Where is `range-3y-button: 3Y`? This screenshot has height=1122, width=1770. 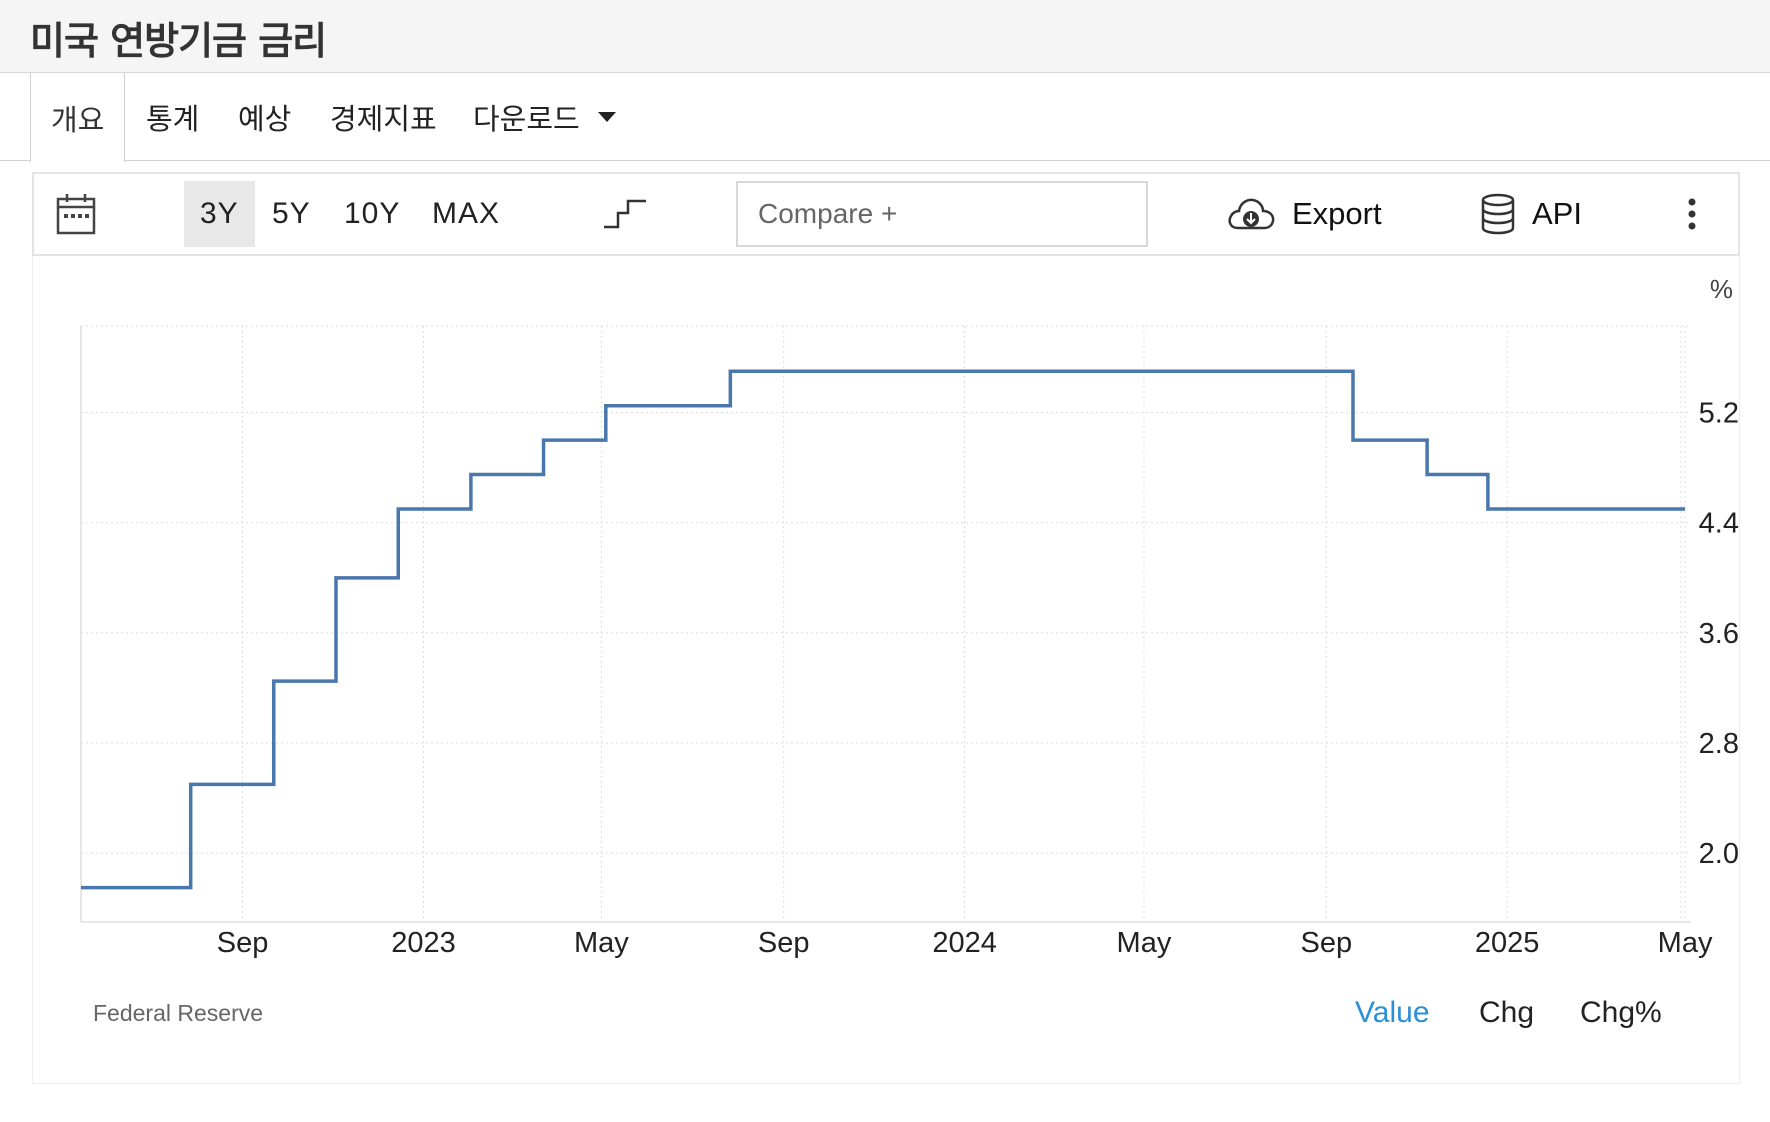 range-3y-button: 3Y is located at coordinates (219, 214).